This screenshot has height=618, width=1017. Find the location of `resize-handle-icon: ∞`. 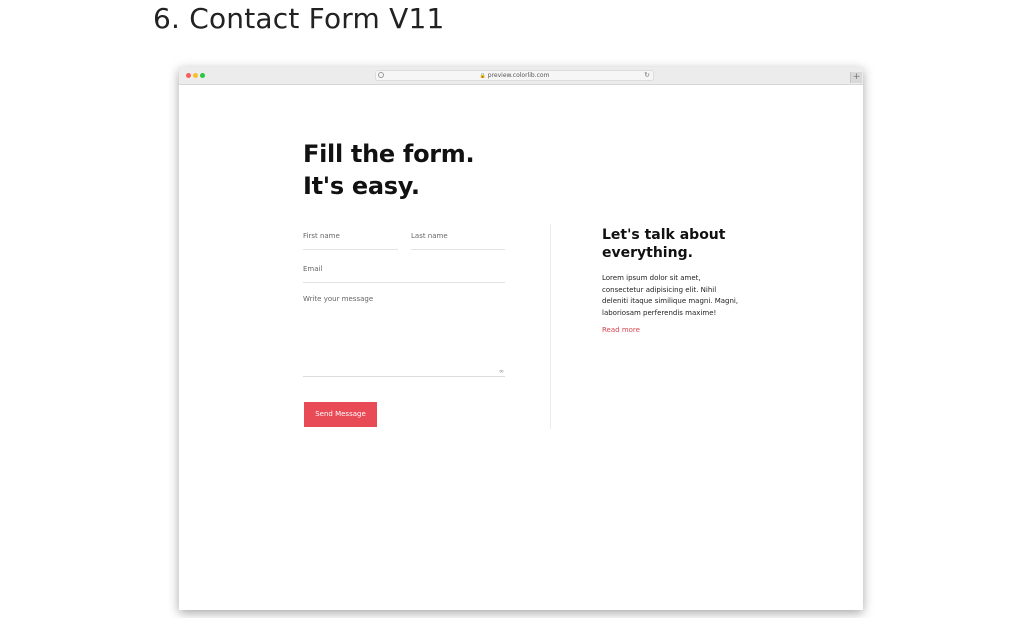

resize-handle-icon: ∞ is located at coordinates (501, 372).